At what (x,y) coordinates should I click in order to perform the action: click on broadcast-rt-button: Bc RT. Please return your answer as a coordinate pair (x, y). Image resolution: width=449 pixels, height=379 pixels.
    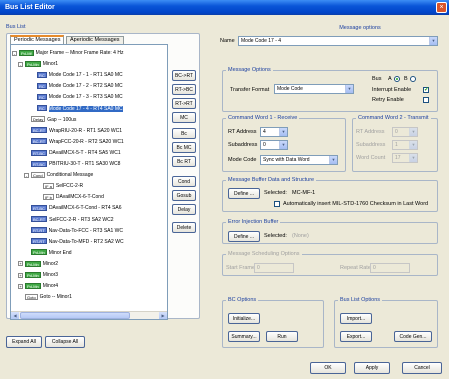
    Looking at the image, I should click on (184, 161).